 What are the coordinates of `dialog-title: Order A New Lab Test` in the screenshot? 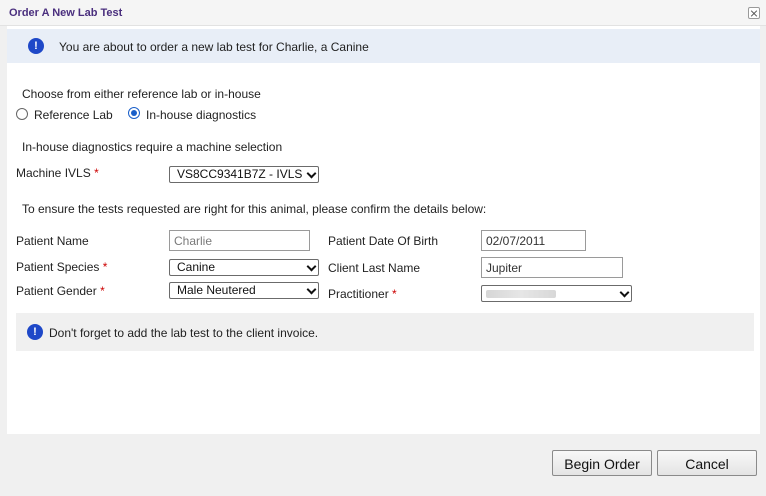 It's located at (66, 13).